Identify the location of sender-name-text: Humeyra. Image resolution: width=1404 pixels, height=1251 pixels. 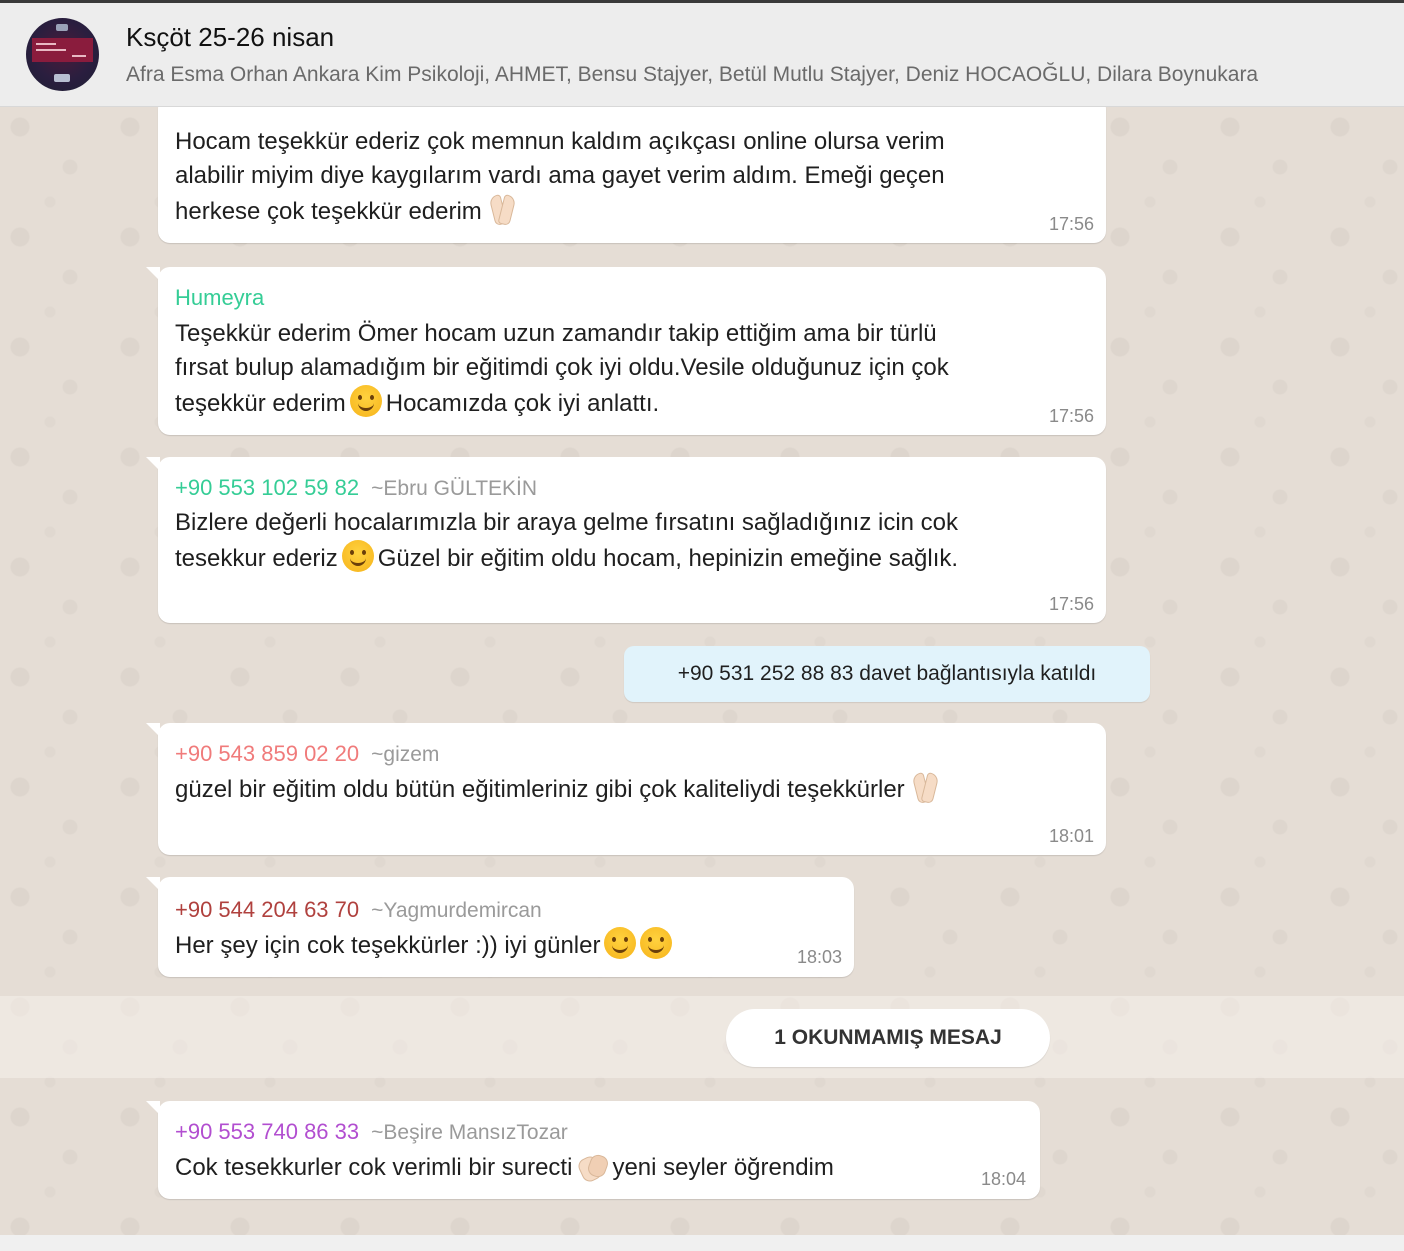
(219, 297).